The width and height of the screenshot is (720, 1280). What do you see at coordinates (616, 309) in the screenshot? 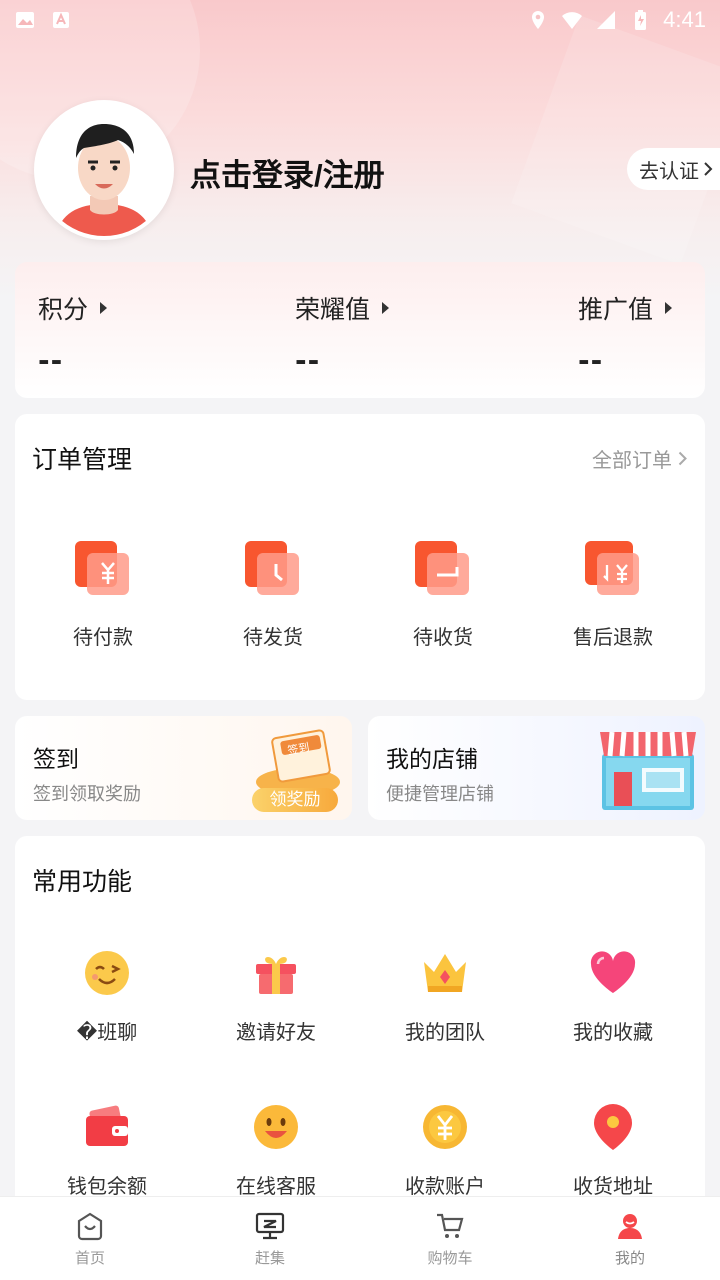
I see `promotion-label: 推广值` at bounding box center [616, 309].